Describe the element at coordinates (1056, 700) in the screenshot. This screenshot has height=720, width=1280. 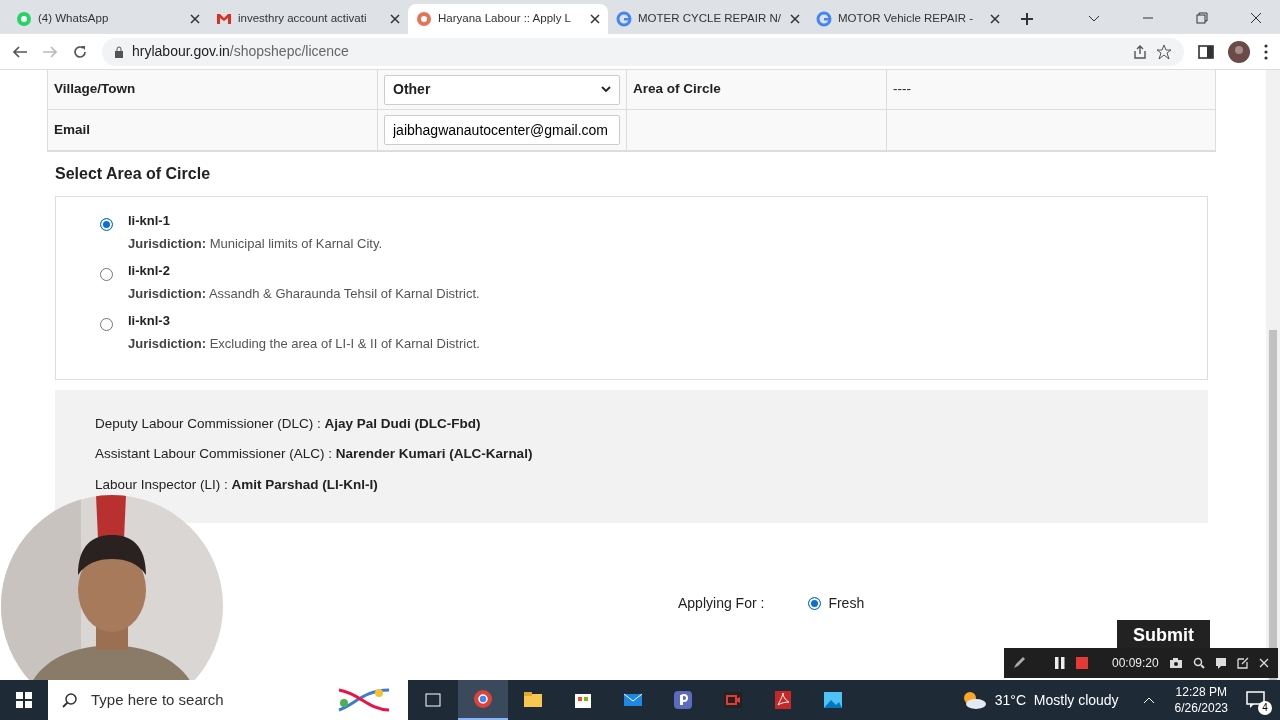
I see `weather-text: 31°C Mostly cloudy` at that location.